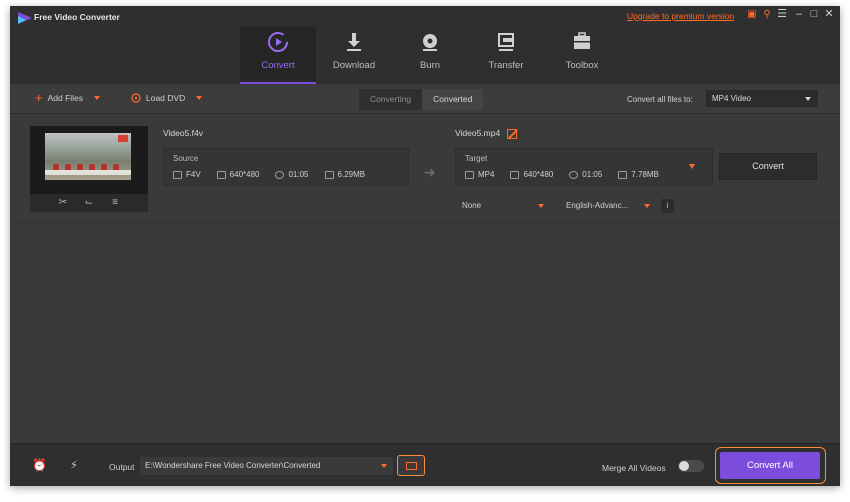  I want to click on source-duration: 01:05, so click(298, 174).